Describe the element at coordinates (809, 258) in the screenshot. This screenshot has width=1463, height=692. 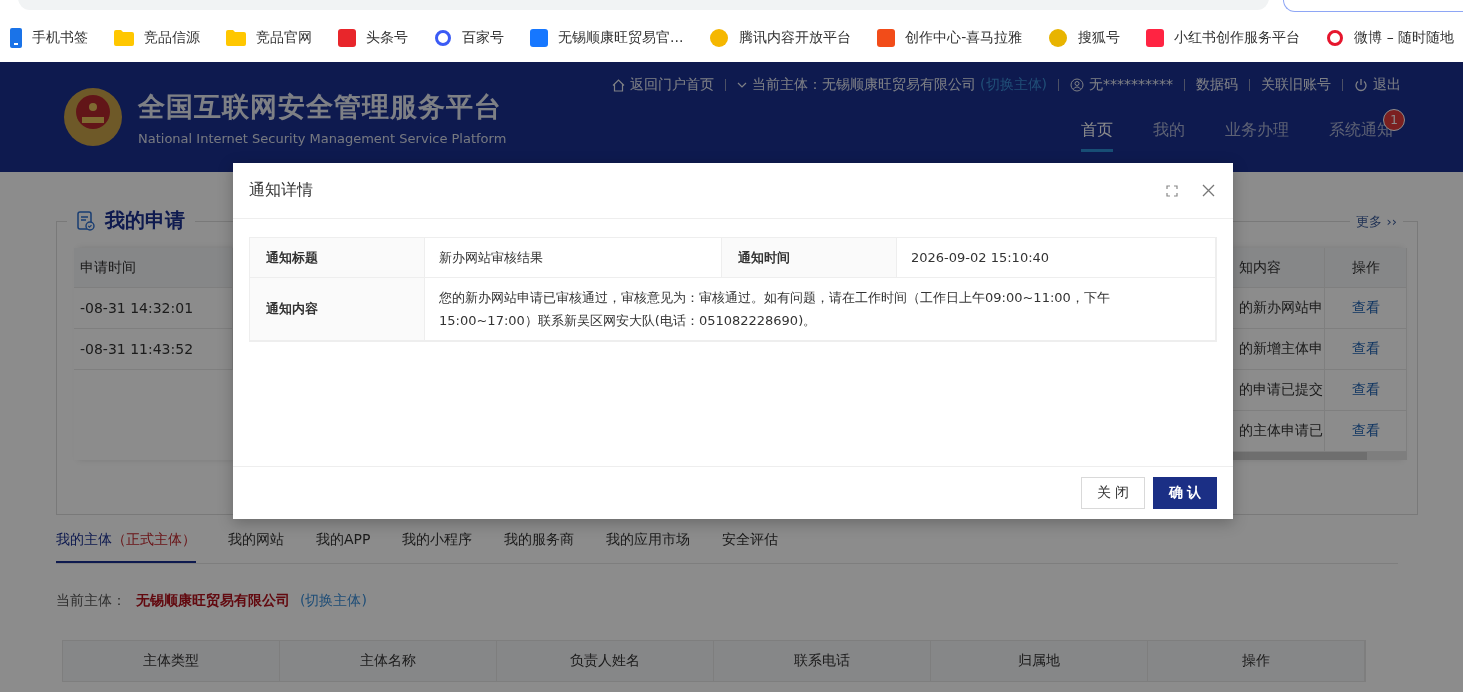
I see `field-label: 通知时间` at that location.